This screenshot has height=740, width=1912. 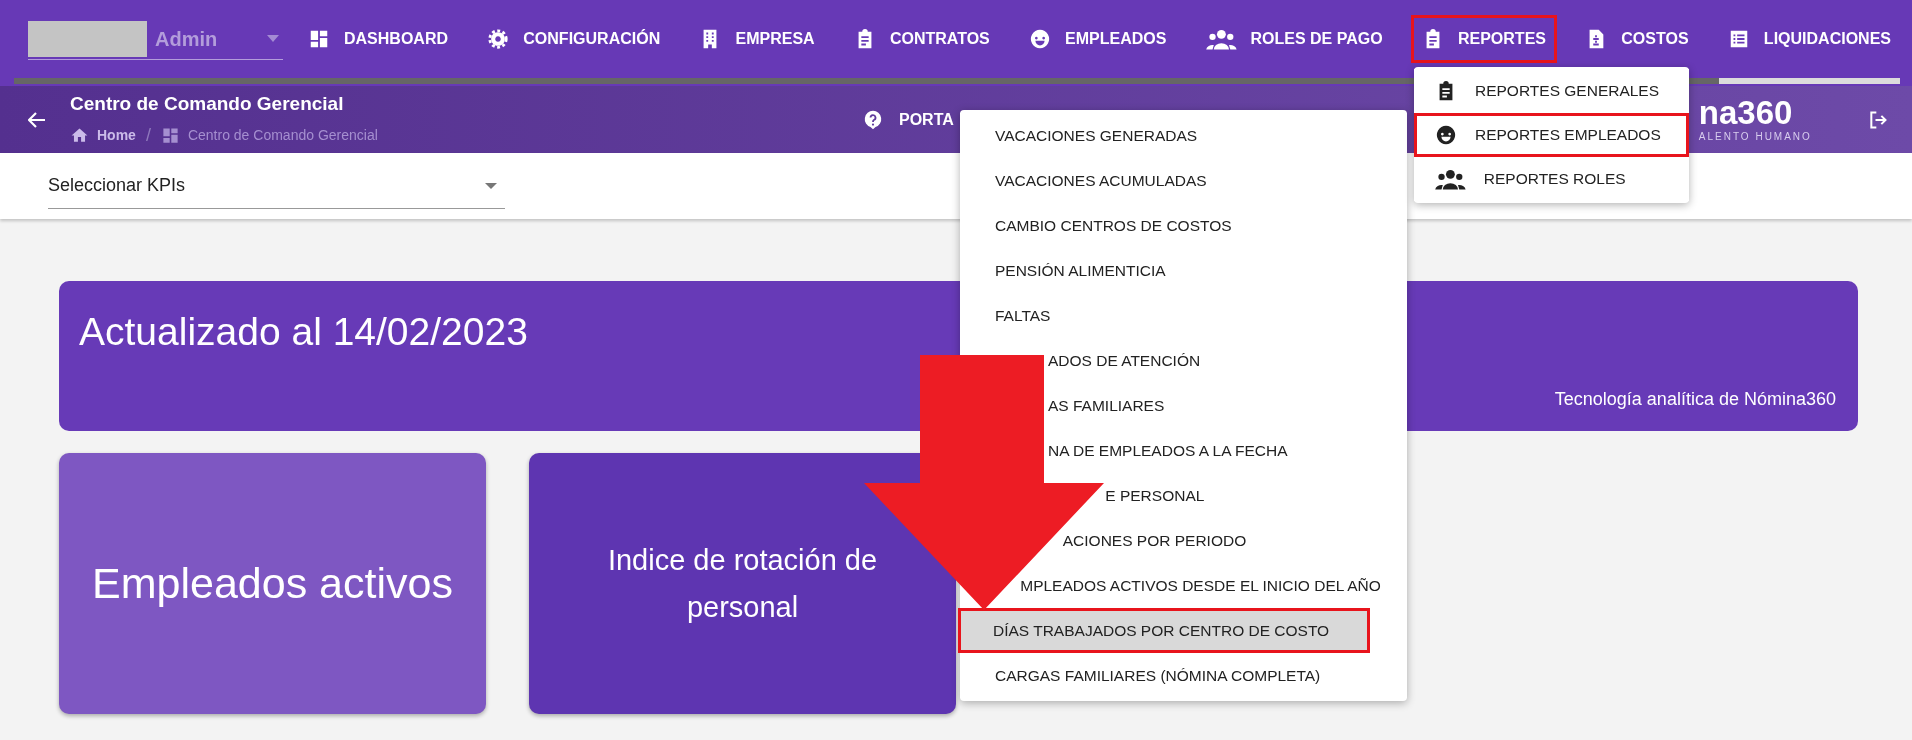 I want to click on menu-item: FALTAS, so click(x=1023, y=315).